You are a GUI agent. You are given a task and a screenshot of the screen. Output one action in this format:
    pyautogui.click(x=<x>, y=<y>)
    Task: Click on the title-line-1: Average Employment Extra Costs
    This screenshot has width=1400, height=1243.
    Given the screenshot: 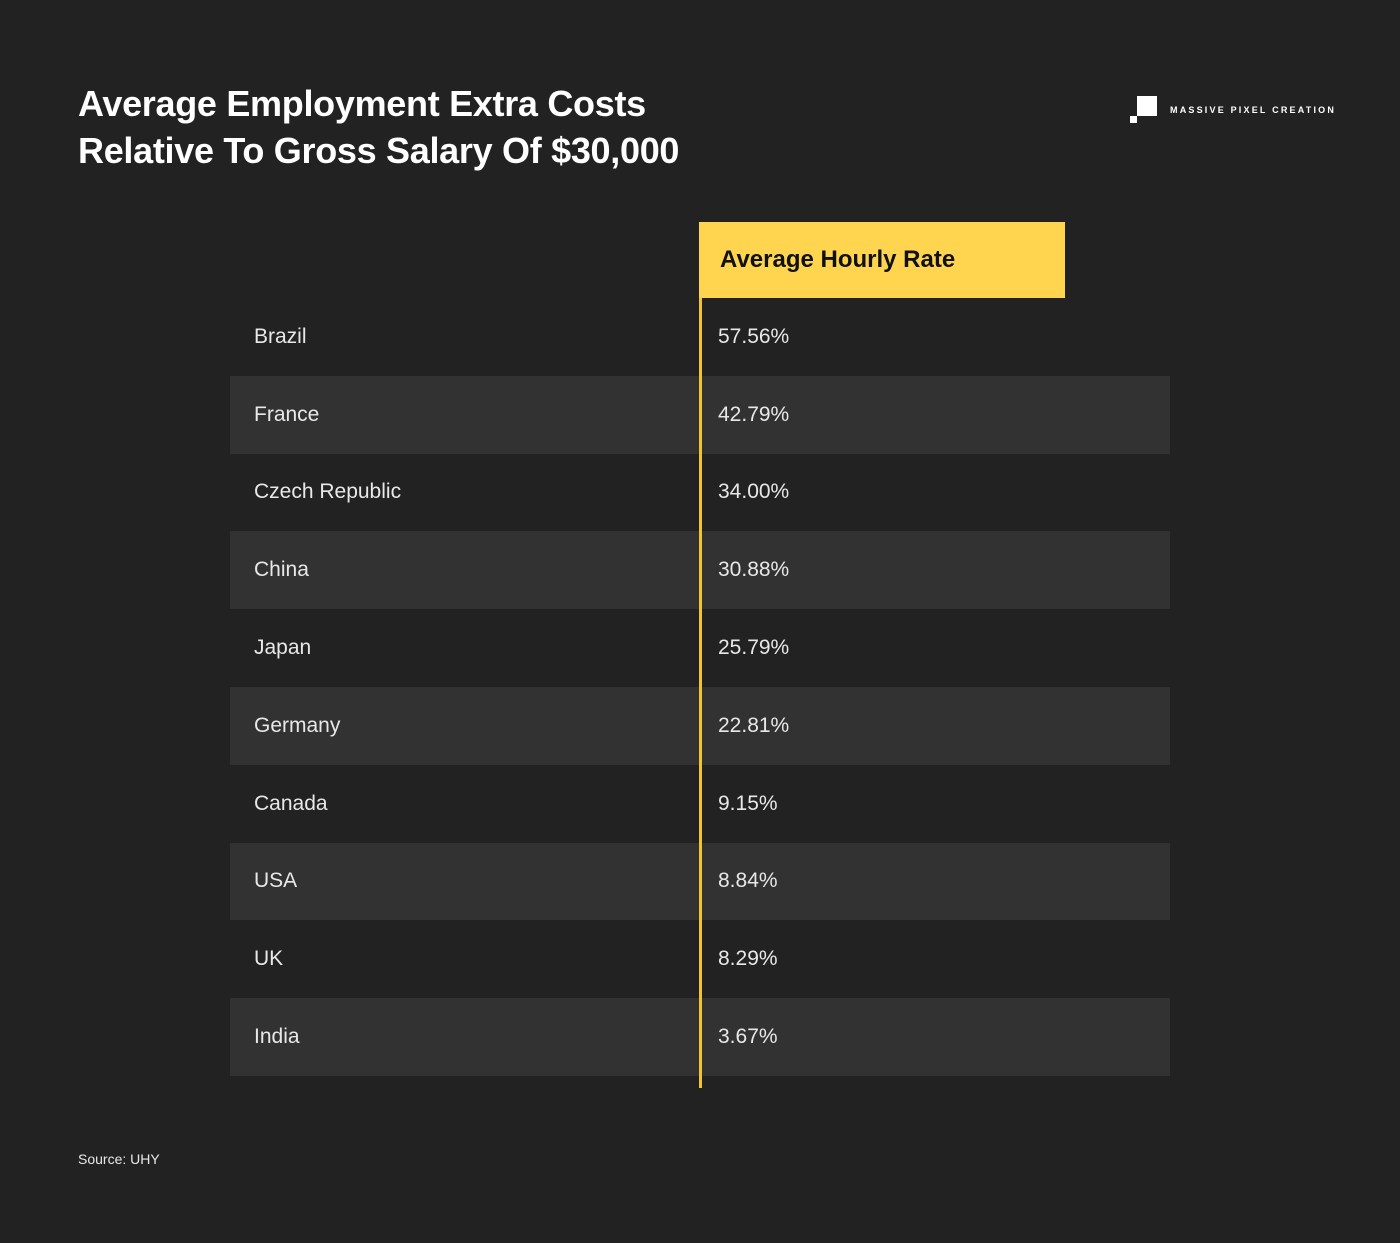 What is the action you would take?
    pyautogui.click(x=362, y=103)
    